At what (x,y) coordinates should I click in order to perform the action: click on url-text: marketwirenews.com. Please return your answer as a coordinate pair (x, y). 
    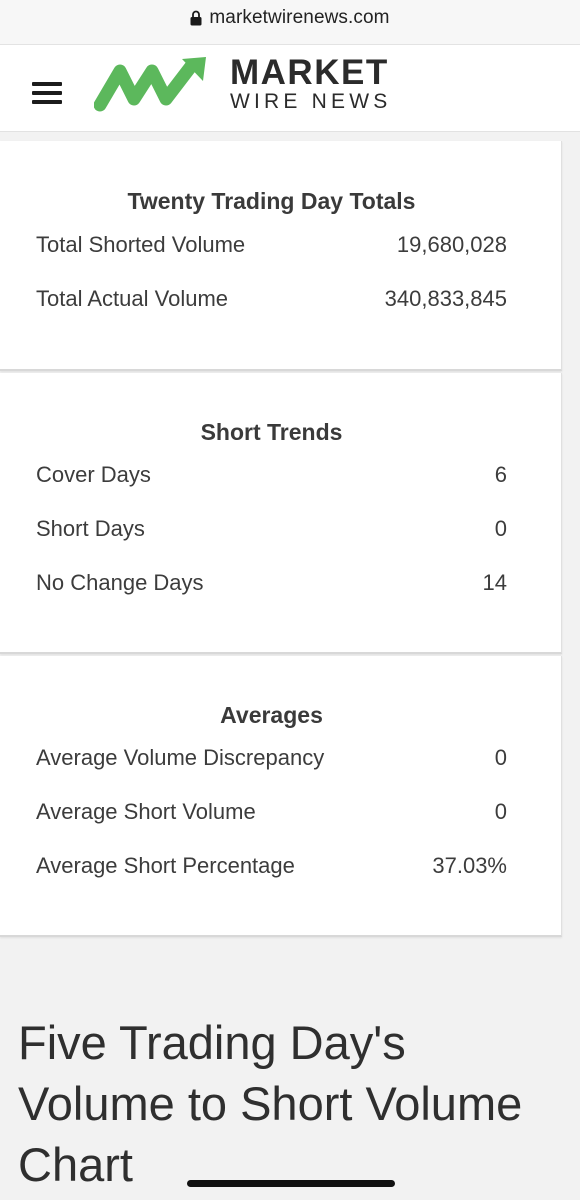
    Looking at the image, I should click on (299, 18).